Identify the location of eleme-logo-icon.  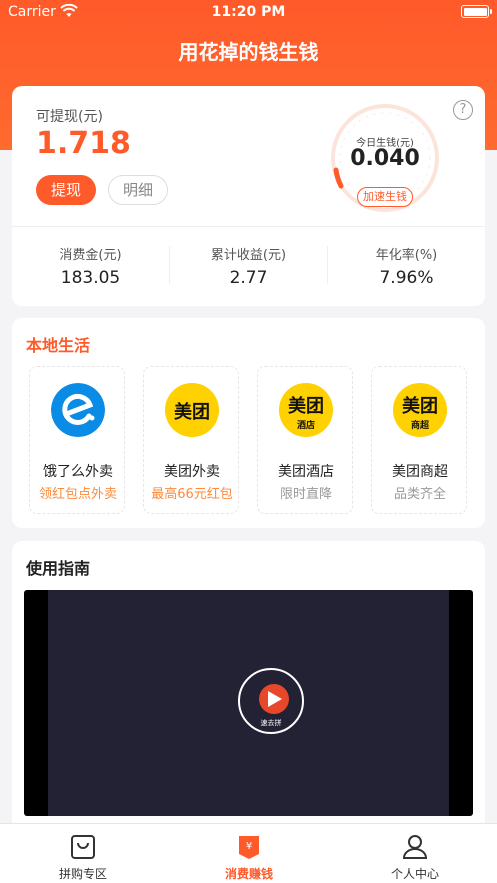
(78, 410).